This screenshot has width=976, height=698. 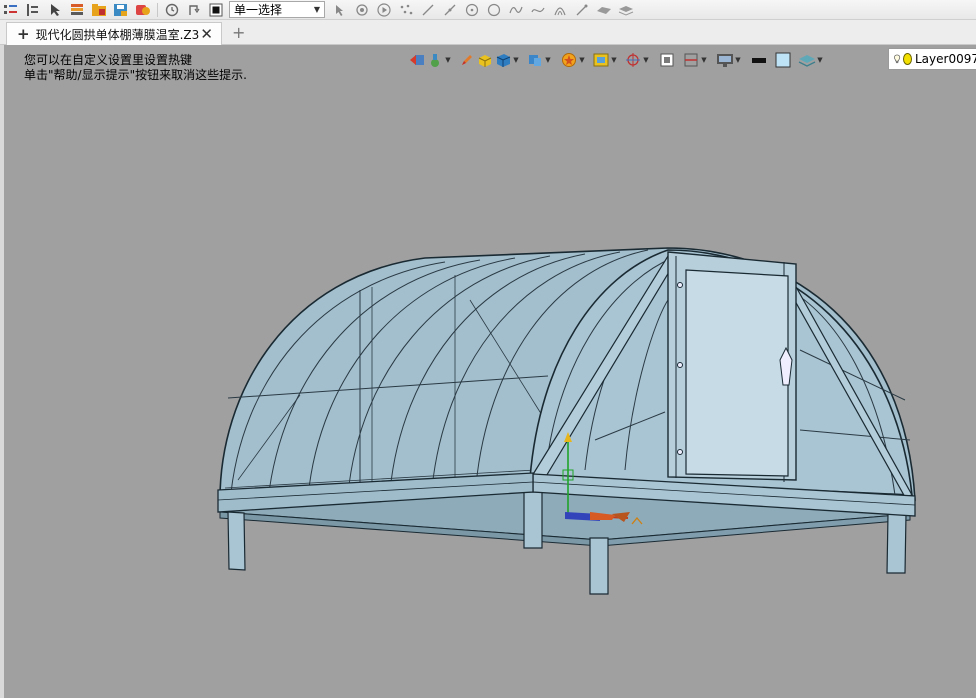 I want to click on door-panel, so click(x=737, y=373).